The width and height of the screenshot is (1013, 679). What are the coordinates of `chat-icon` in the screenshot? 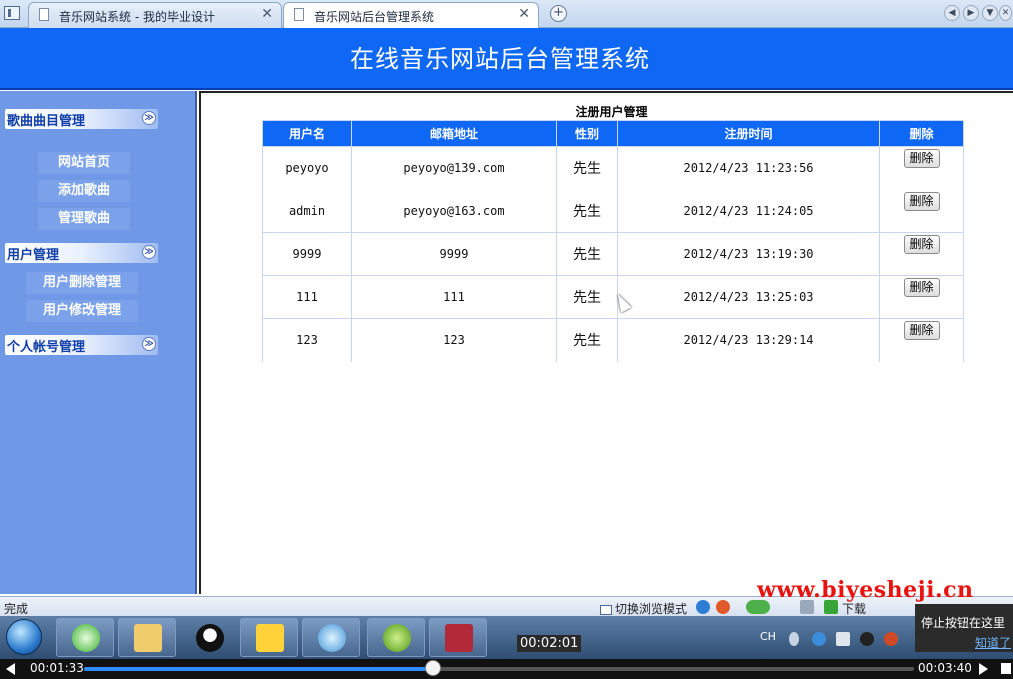 It's located at (332, 638).